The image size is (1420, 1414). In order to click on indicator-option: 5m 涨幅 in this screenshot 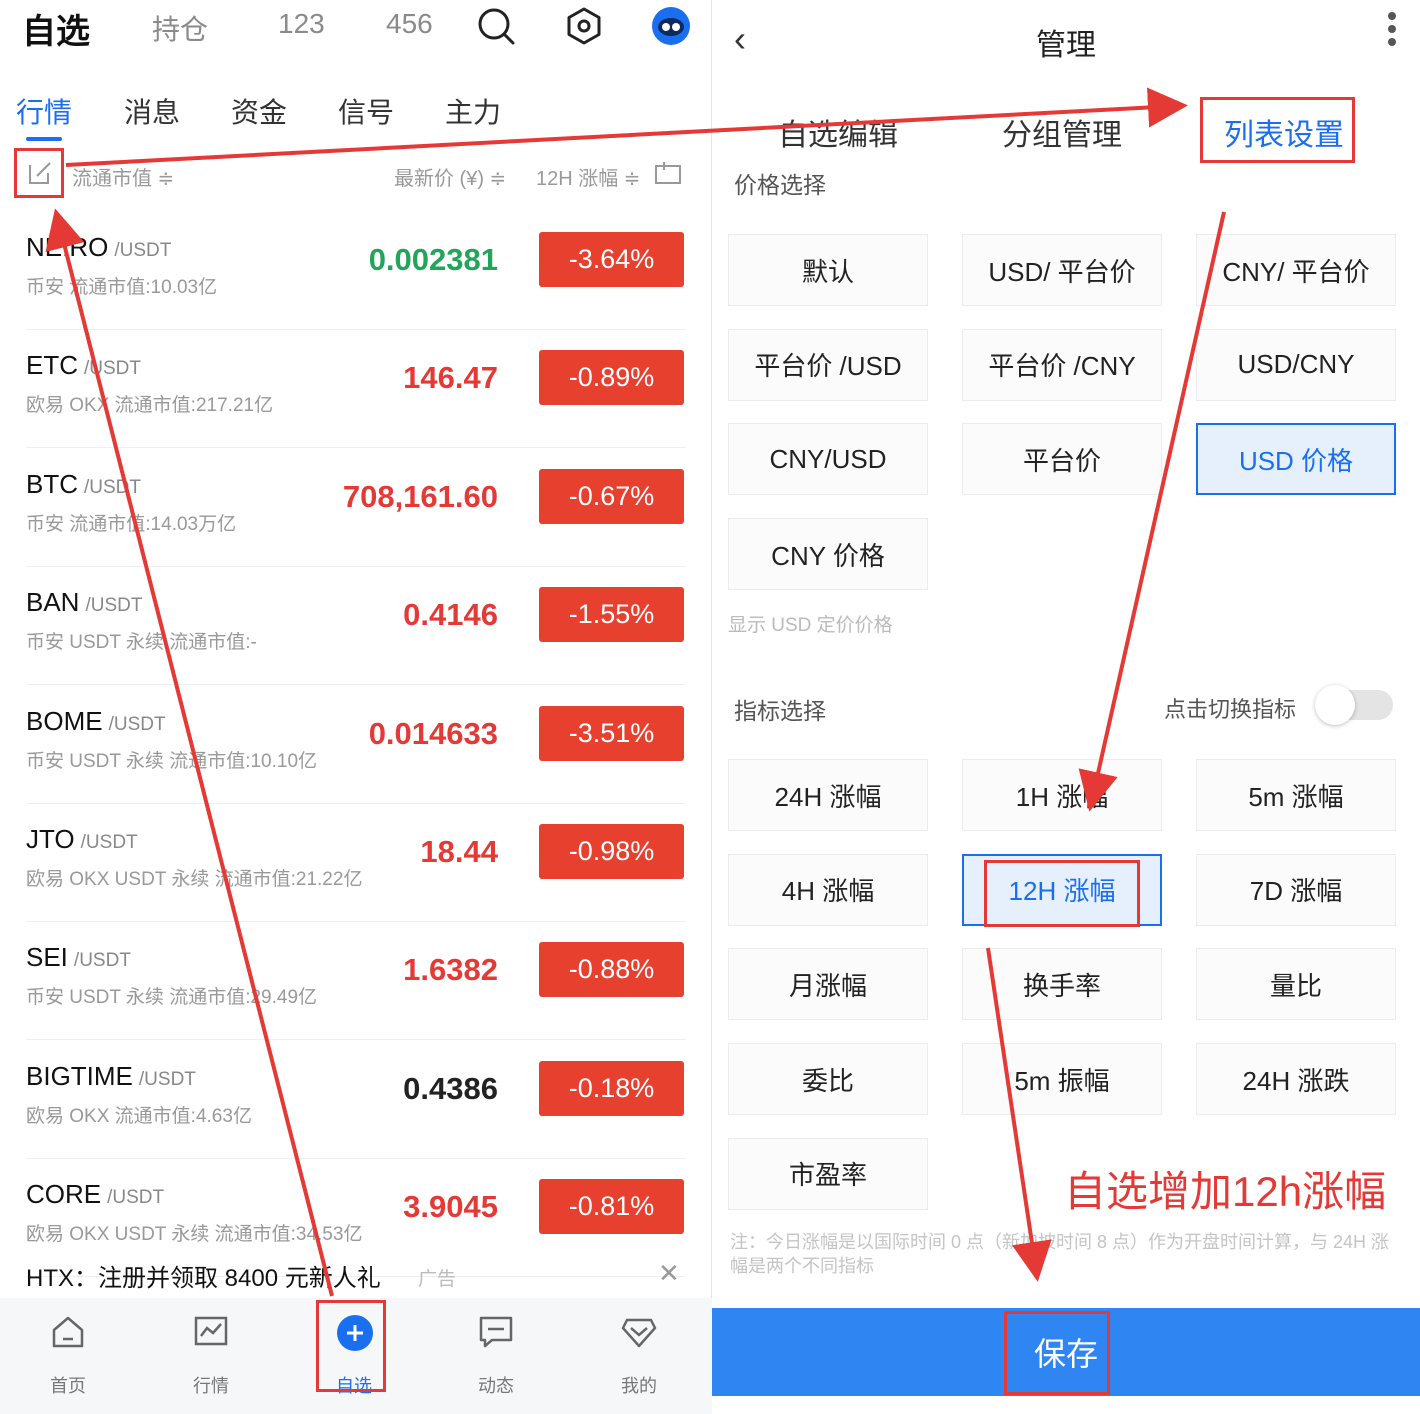, I will do `click(1296, 795)`.